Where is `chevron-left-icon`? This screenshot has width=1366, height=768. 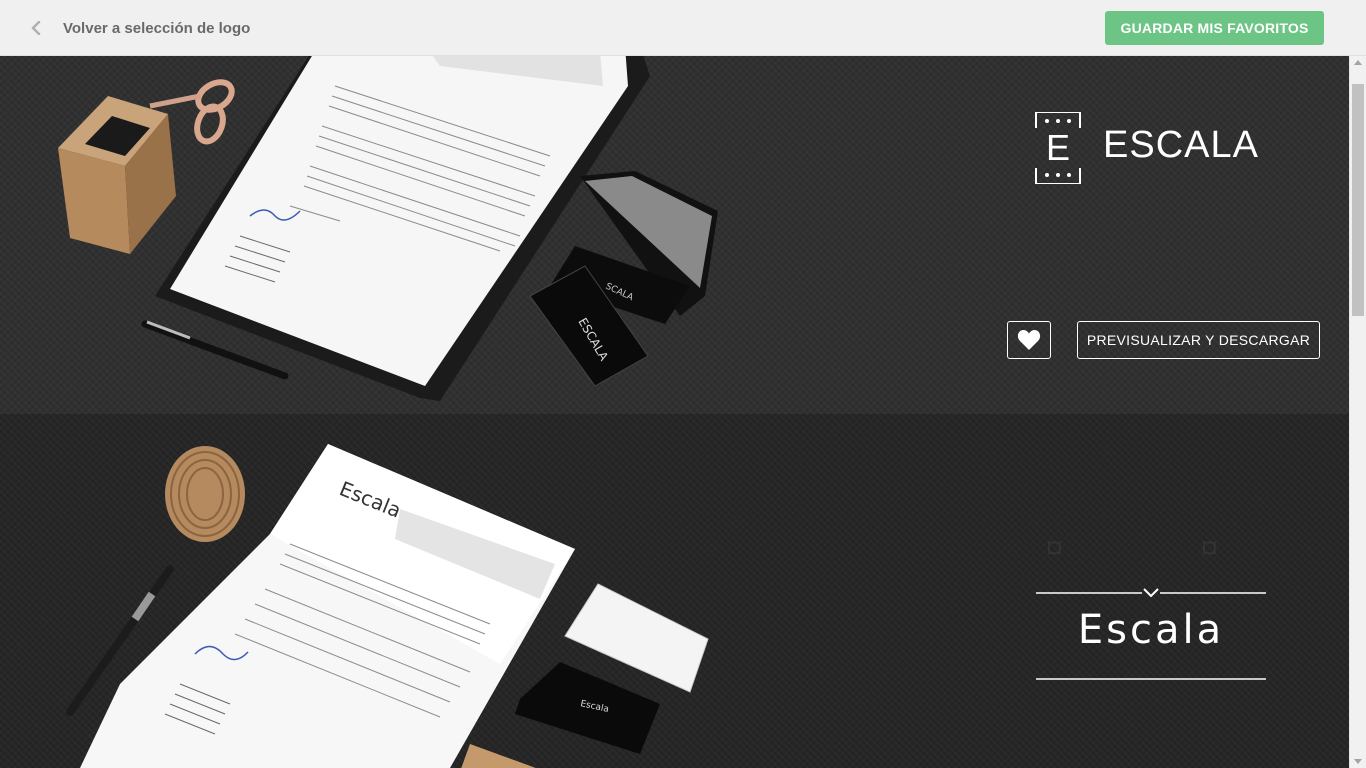
chevron-left-icon is located at coordinates (36, 28).